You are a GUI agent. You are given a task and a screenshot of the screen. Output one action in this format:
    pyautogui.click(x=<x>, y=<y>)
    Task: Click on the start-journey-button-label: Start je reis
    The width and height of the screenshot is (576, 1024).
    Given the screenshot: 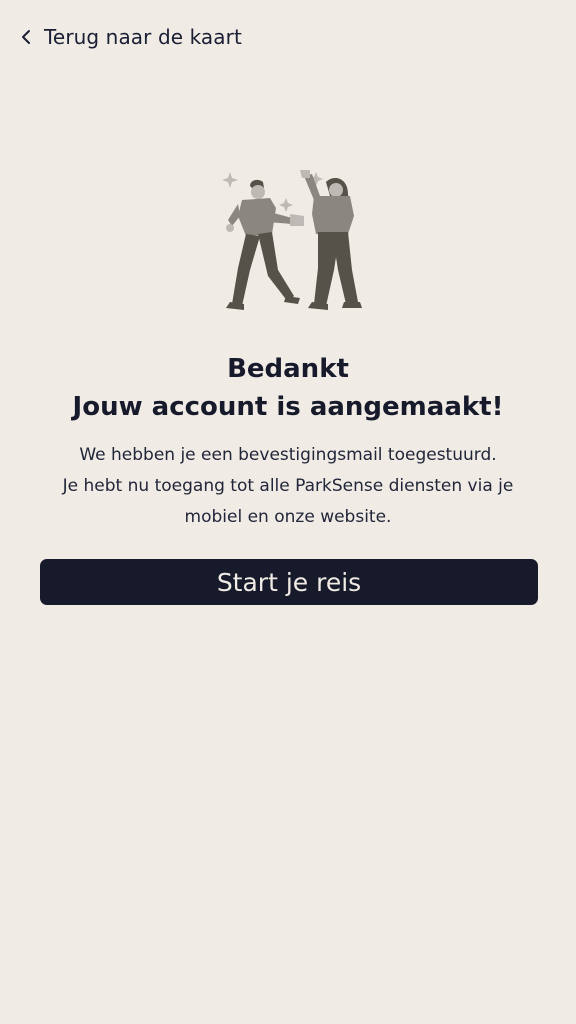 What is the action you would take?
    pyautogui.click(x=289, y=582)
    